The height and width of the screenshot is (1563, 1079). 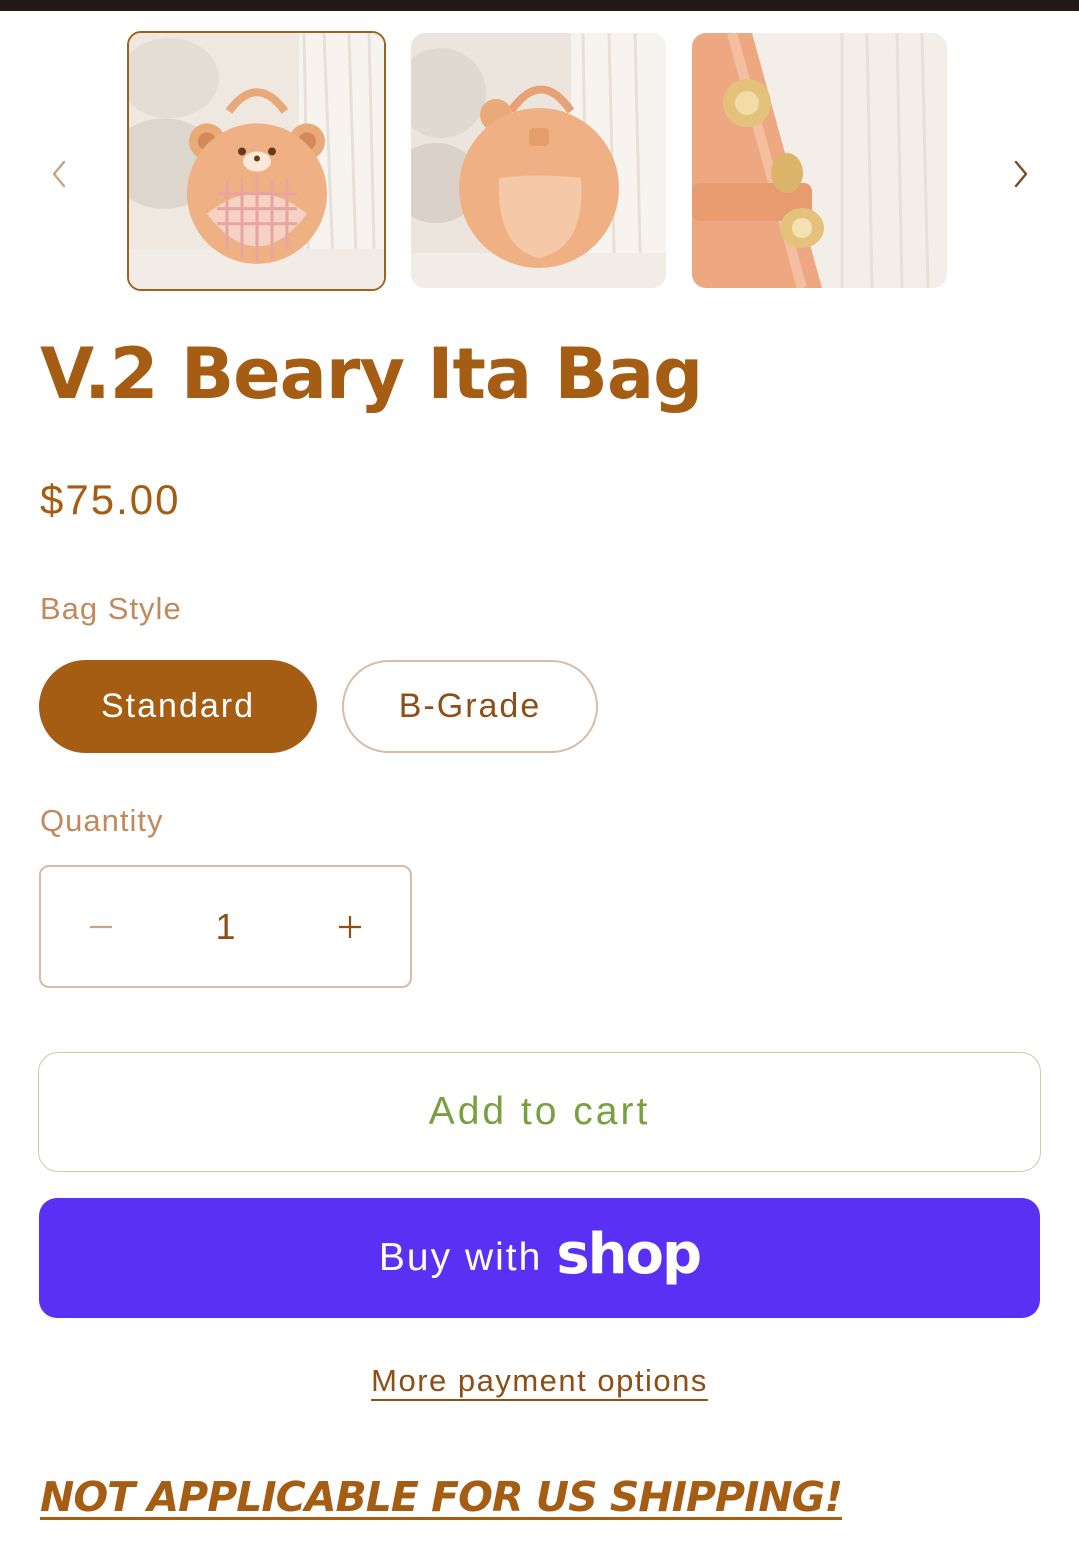 What do you see at coordinates (110, 499) in the screenshot?
I see `product-price: $75.00` at bounding box center [110, 499].